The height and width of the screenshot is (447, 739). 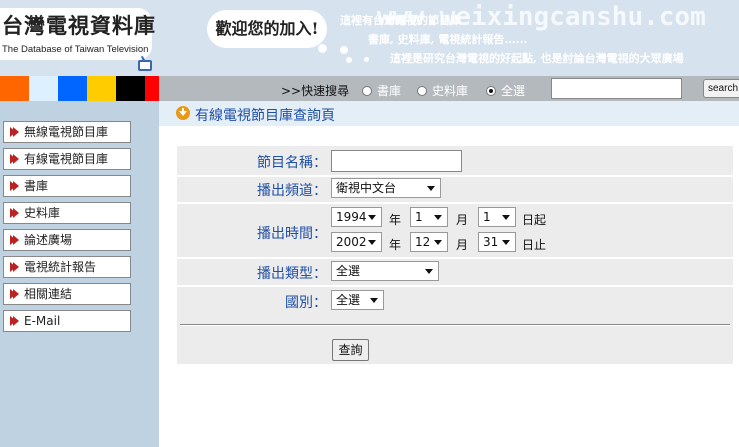 What do you see at coordinates (67, 213) in the screenshot?
I see `sidebar-item-archives: 史料庫` at bounding box center [67, 213].